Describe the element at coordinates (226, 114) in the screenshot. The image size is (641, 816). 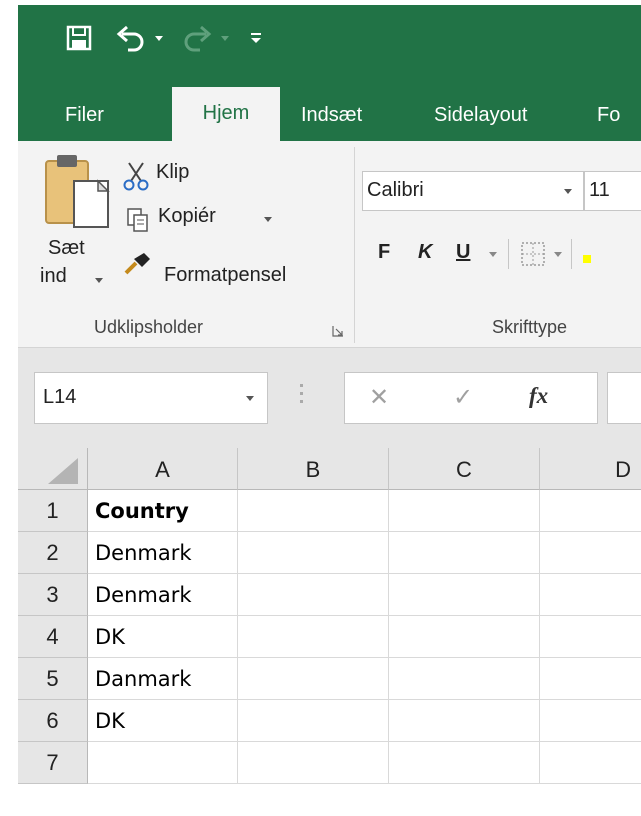
I see `tab-hjem: Hjem` at that location.